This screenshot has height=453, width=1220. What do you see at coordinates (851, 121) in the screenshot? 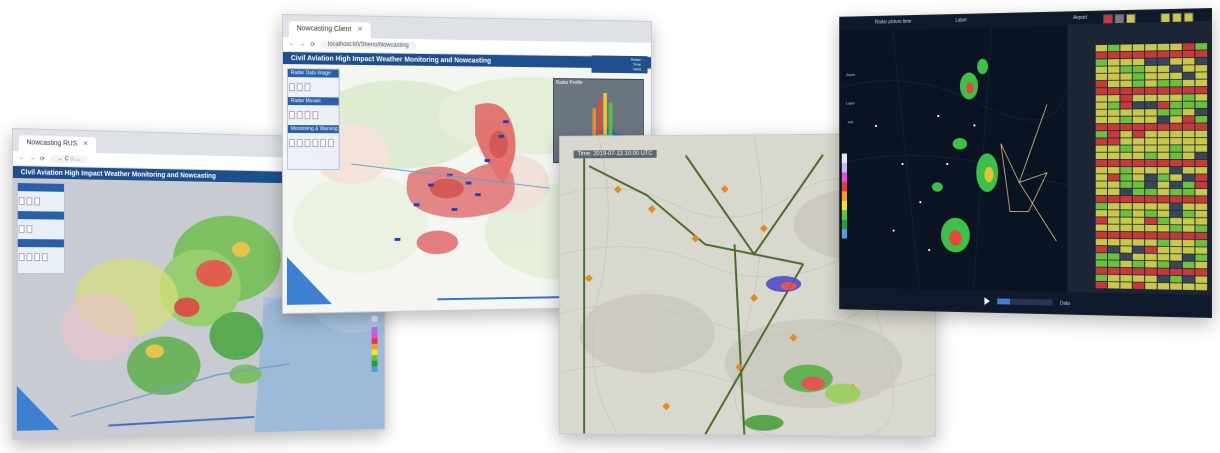
I see `info-tool: Info` at bounding box center [851, 121].